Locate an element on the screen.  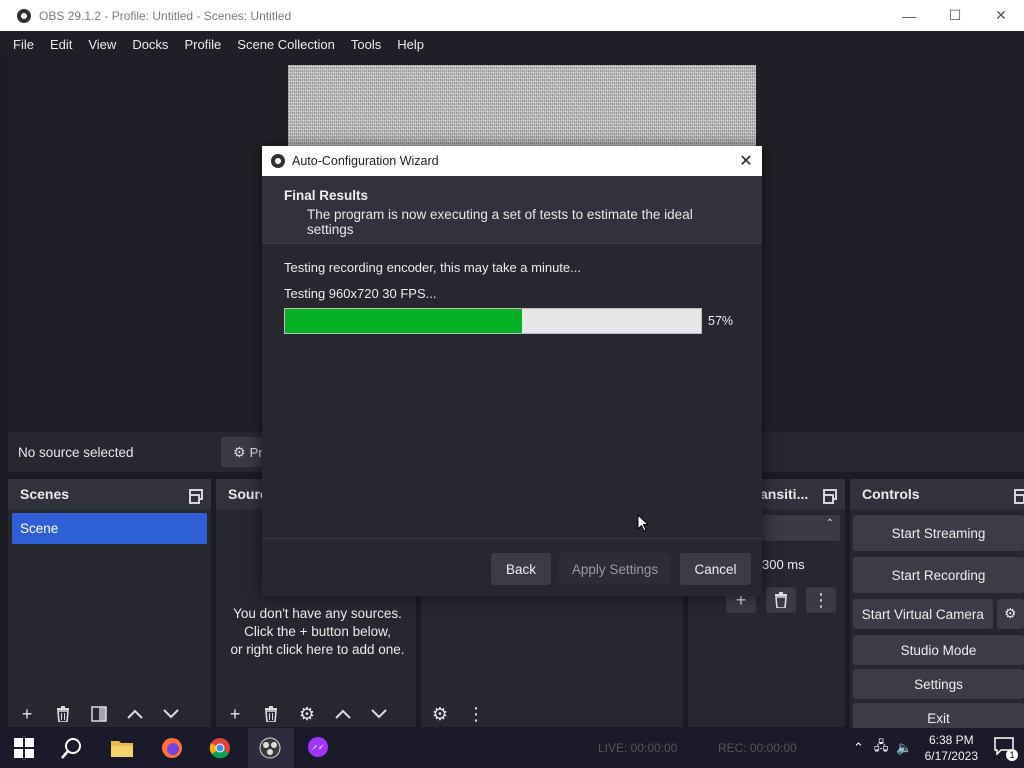
scenes-dock: Scenes Scene + is located at coordinates (109, 603).